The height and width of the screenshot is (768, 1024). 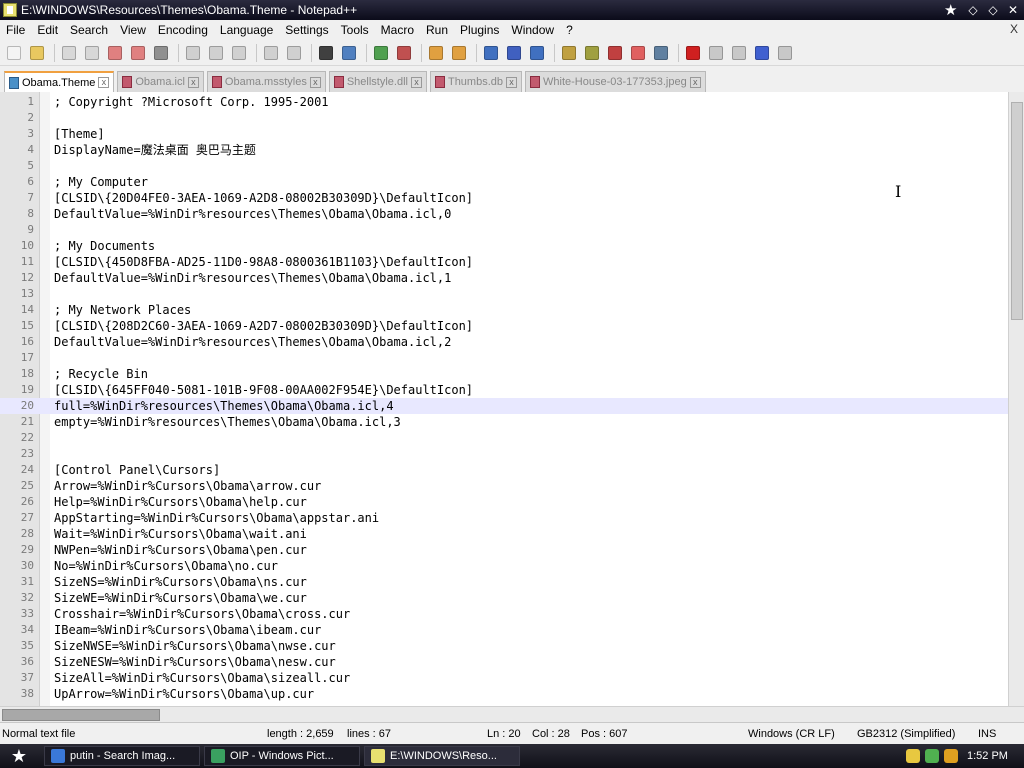 What do you see at coordinates (504, 166) in the screenshot?
I see `code-line: 5` at bounding box center [504, 166].